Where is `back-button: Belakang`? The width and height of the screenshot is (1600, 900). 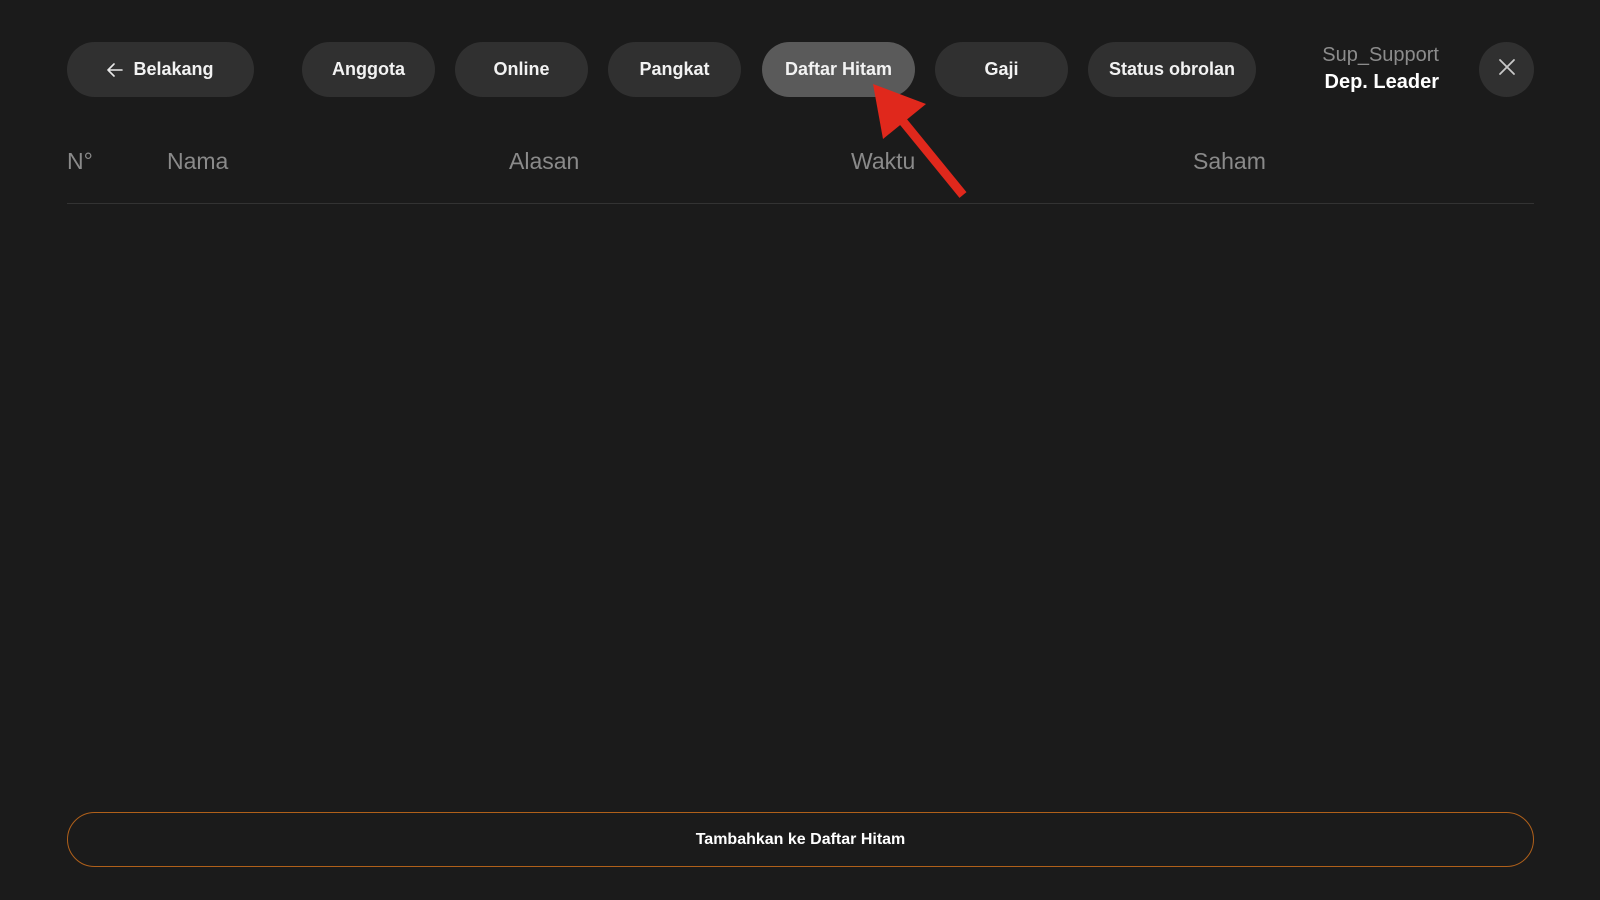
back-button: Belakang is located at coordinates (160, 69).